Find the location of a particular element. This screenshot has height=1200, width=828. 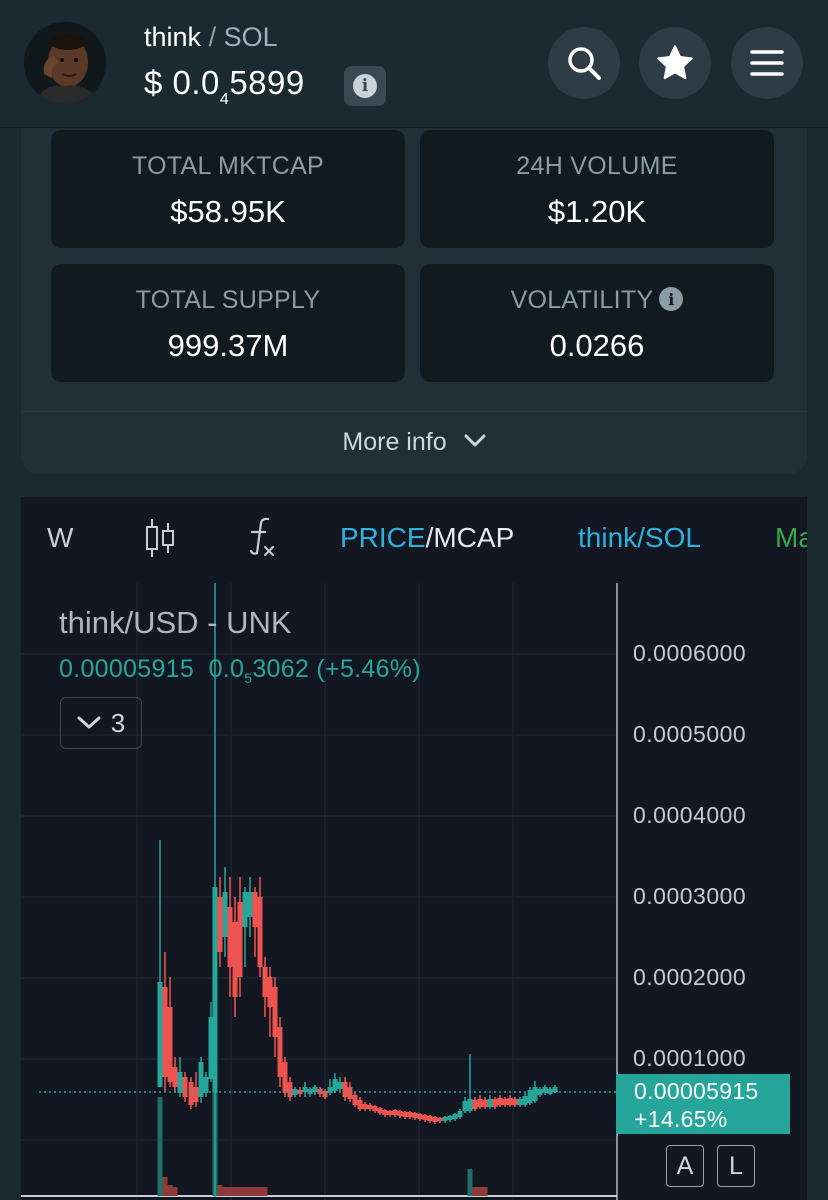

more-info-label: More info is located at coordinates (394, 442).